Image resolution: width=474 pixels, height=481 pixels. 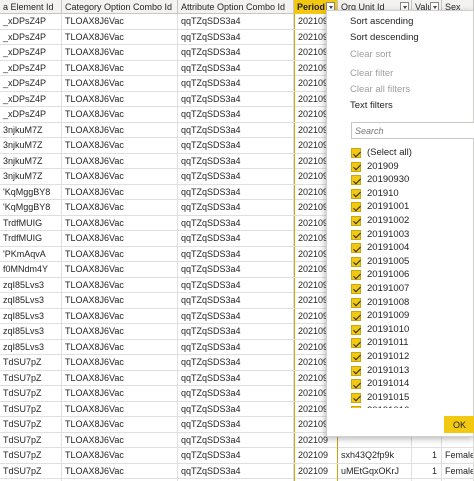 What do you see at coordinates (236, 7) in the screenshot?
I see `column-header-attribute-option-combo-id: Attribute Option Combo Id` at bounding box center [236, 7].